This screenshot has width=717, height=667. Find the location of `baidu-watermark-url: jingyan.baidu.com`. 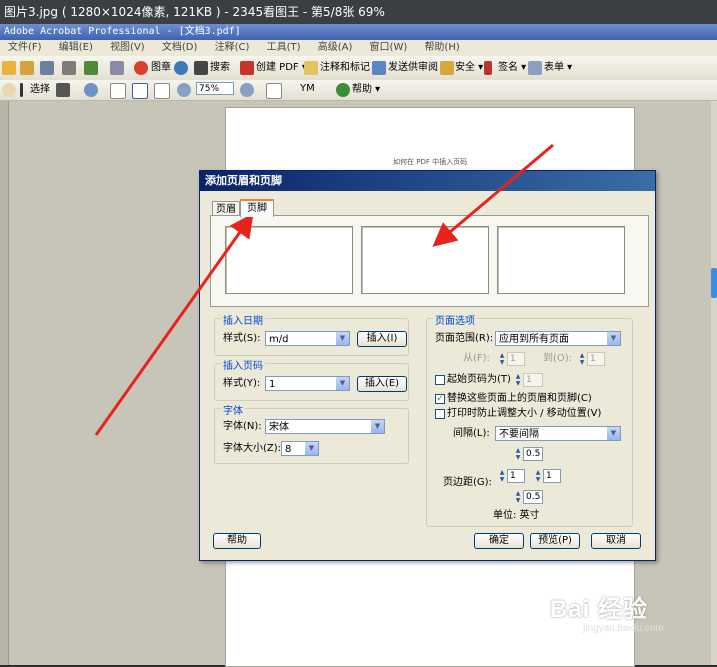

baidu-watermark-url: jingyan.baidu.com is located at coordinates (623, 628).